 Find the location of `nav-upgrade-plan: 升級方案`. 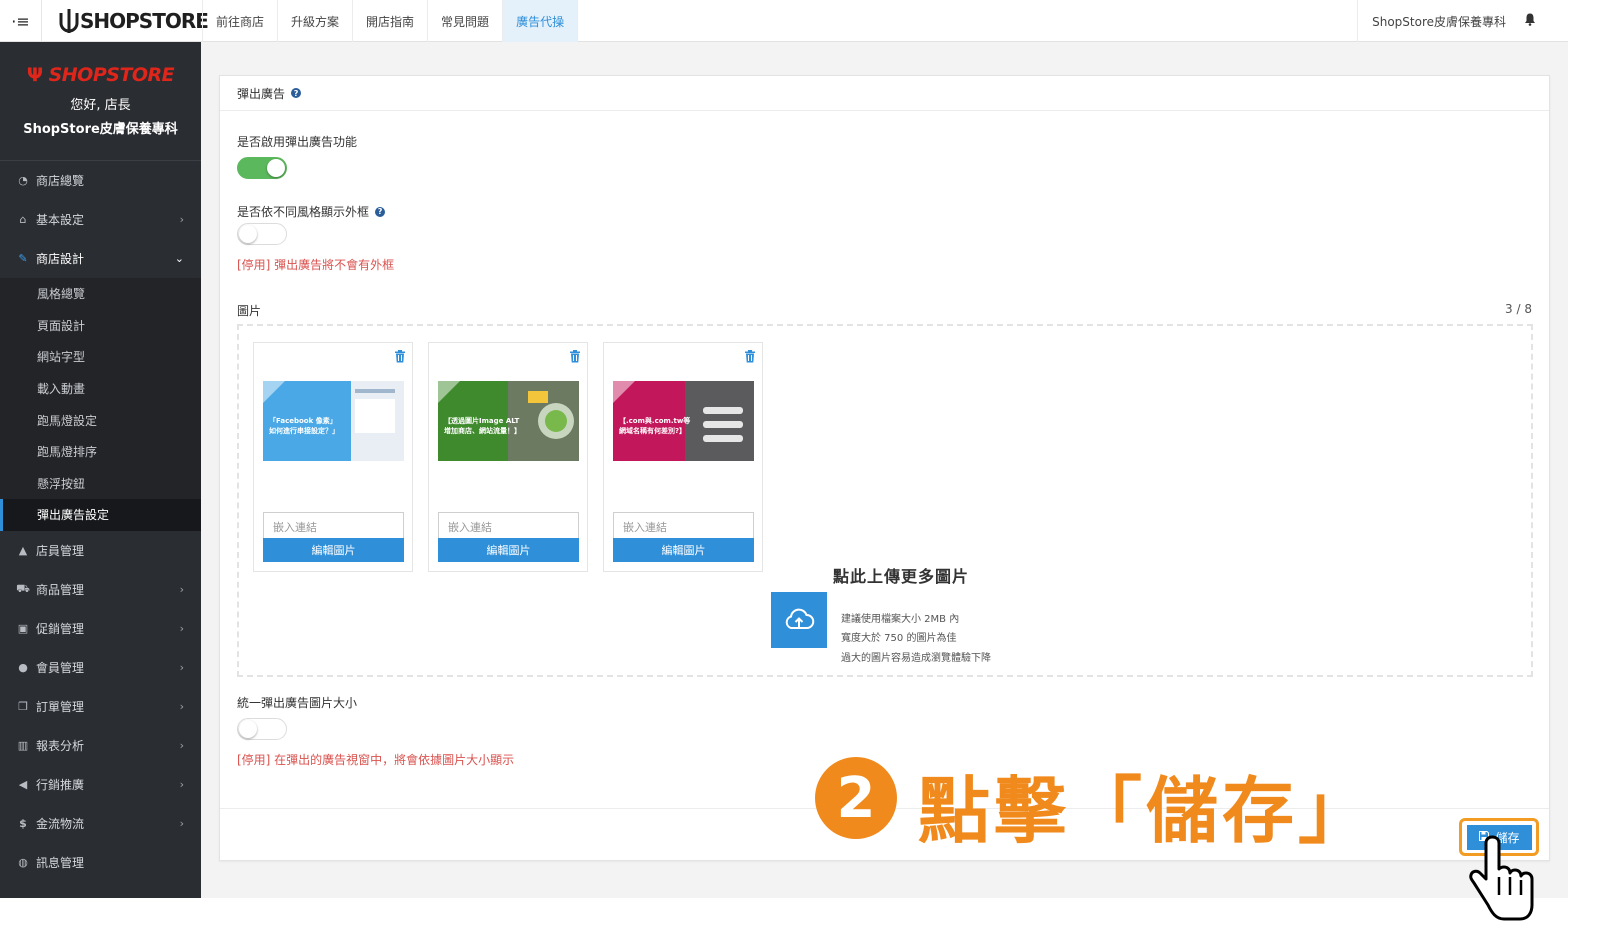

nav-upgrade-plan: 升級方案 is located at coordinates (314, 21).